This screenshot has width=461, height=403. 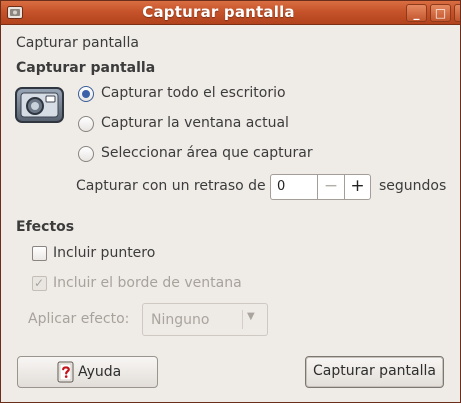 I want to click on minimize-button: _, so click(x=416, y=13).